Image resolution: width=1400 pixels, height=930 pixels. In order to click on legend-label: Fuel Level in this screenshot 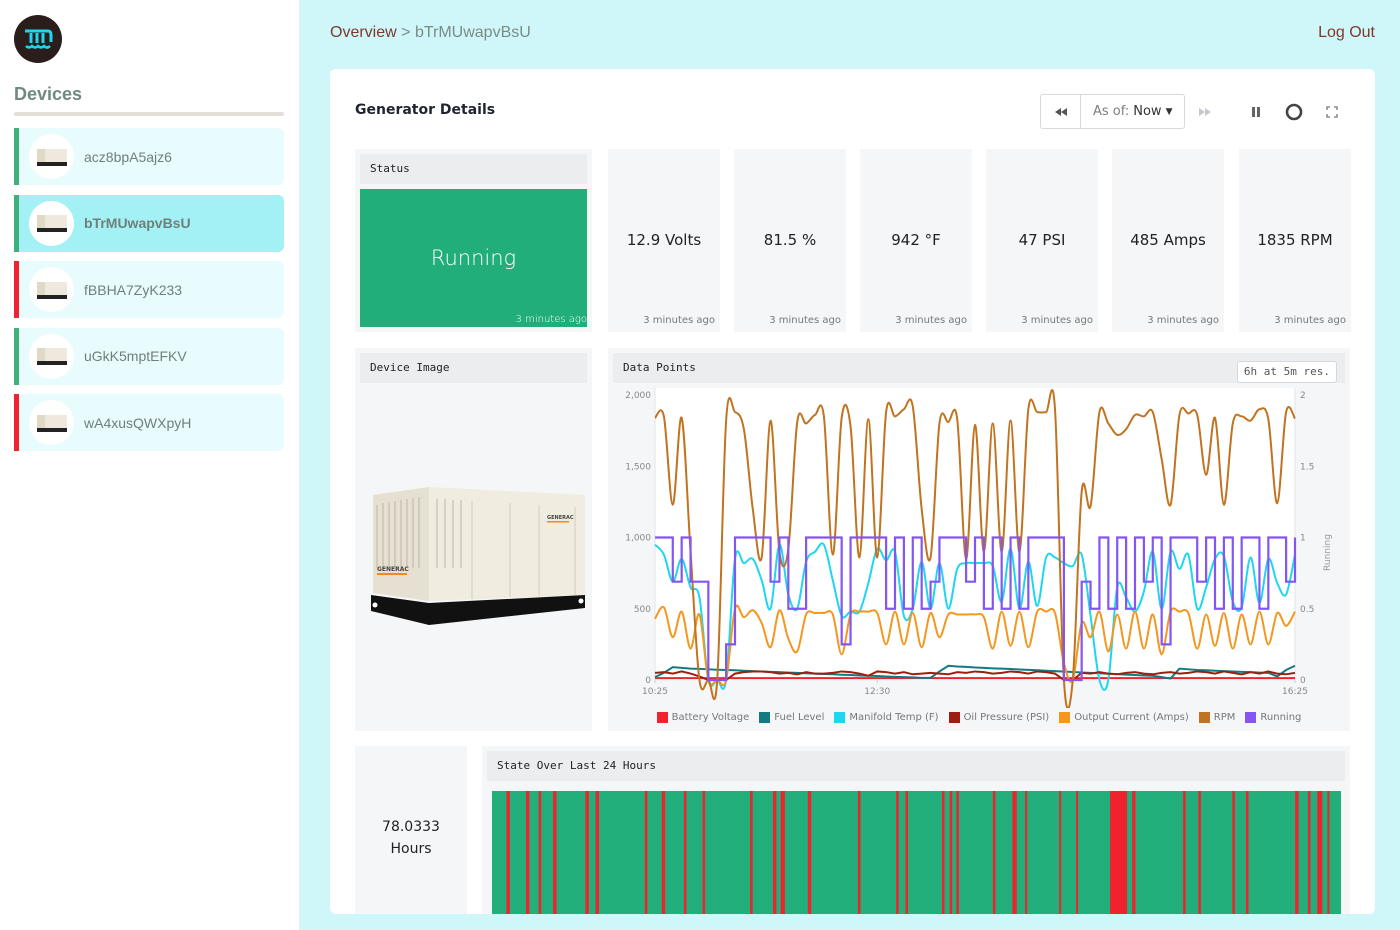, I will do `click(799, 717)`.